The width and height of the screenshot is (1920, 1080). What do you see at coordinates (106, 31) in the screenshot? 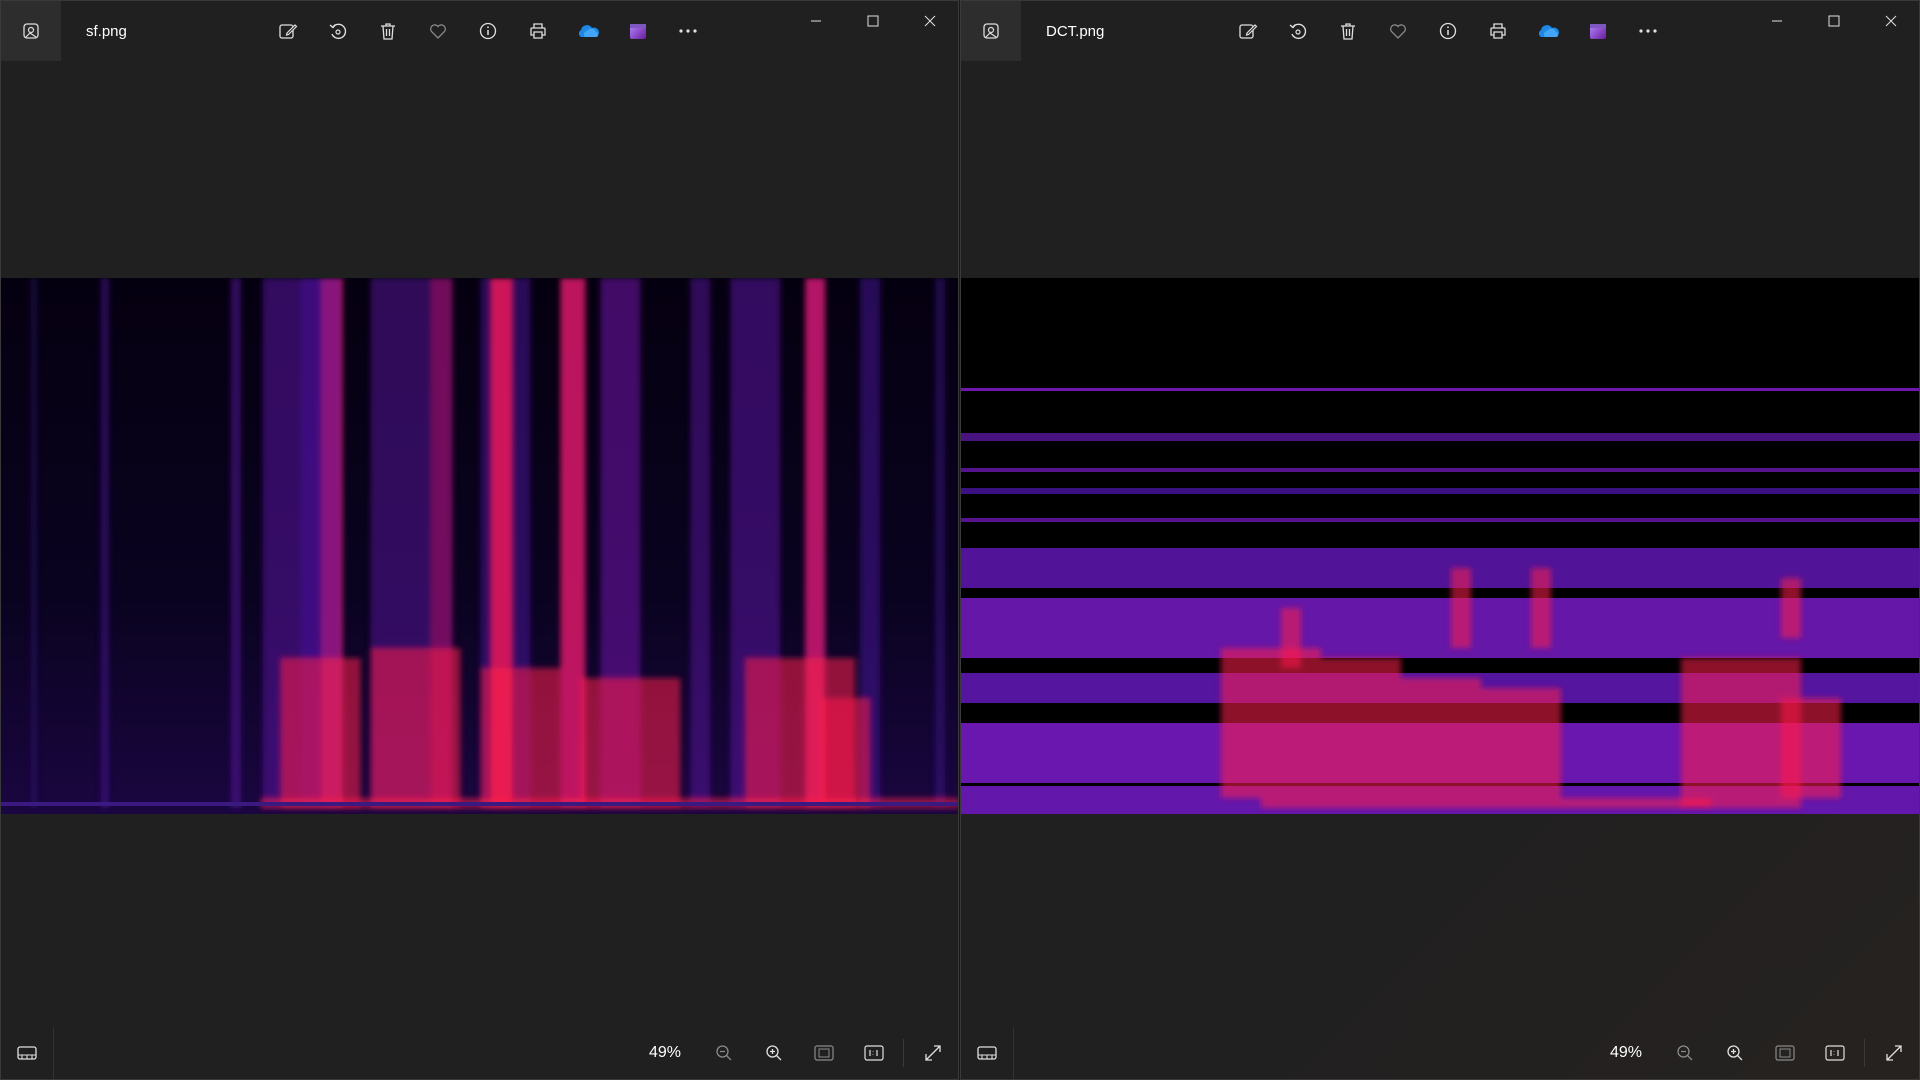
I see `file-title: sf.png` at bounding box center [106, 31].